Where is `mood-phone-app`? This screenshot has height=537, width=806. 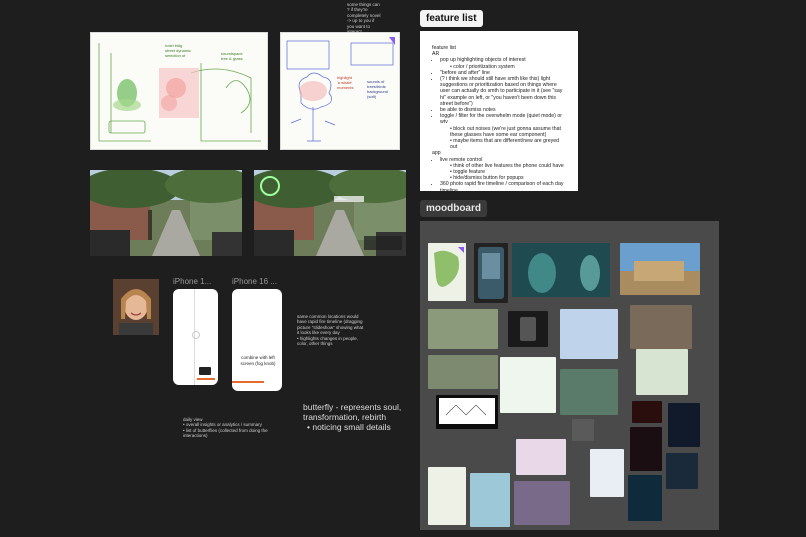 mood-phone-app is located at coordinates (491, 273).